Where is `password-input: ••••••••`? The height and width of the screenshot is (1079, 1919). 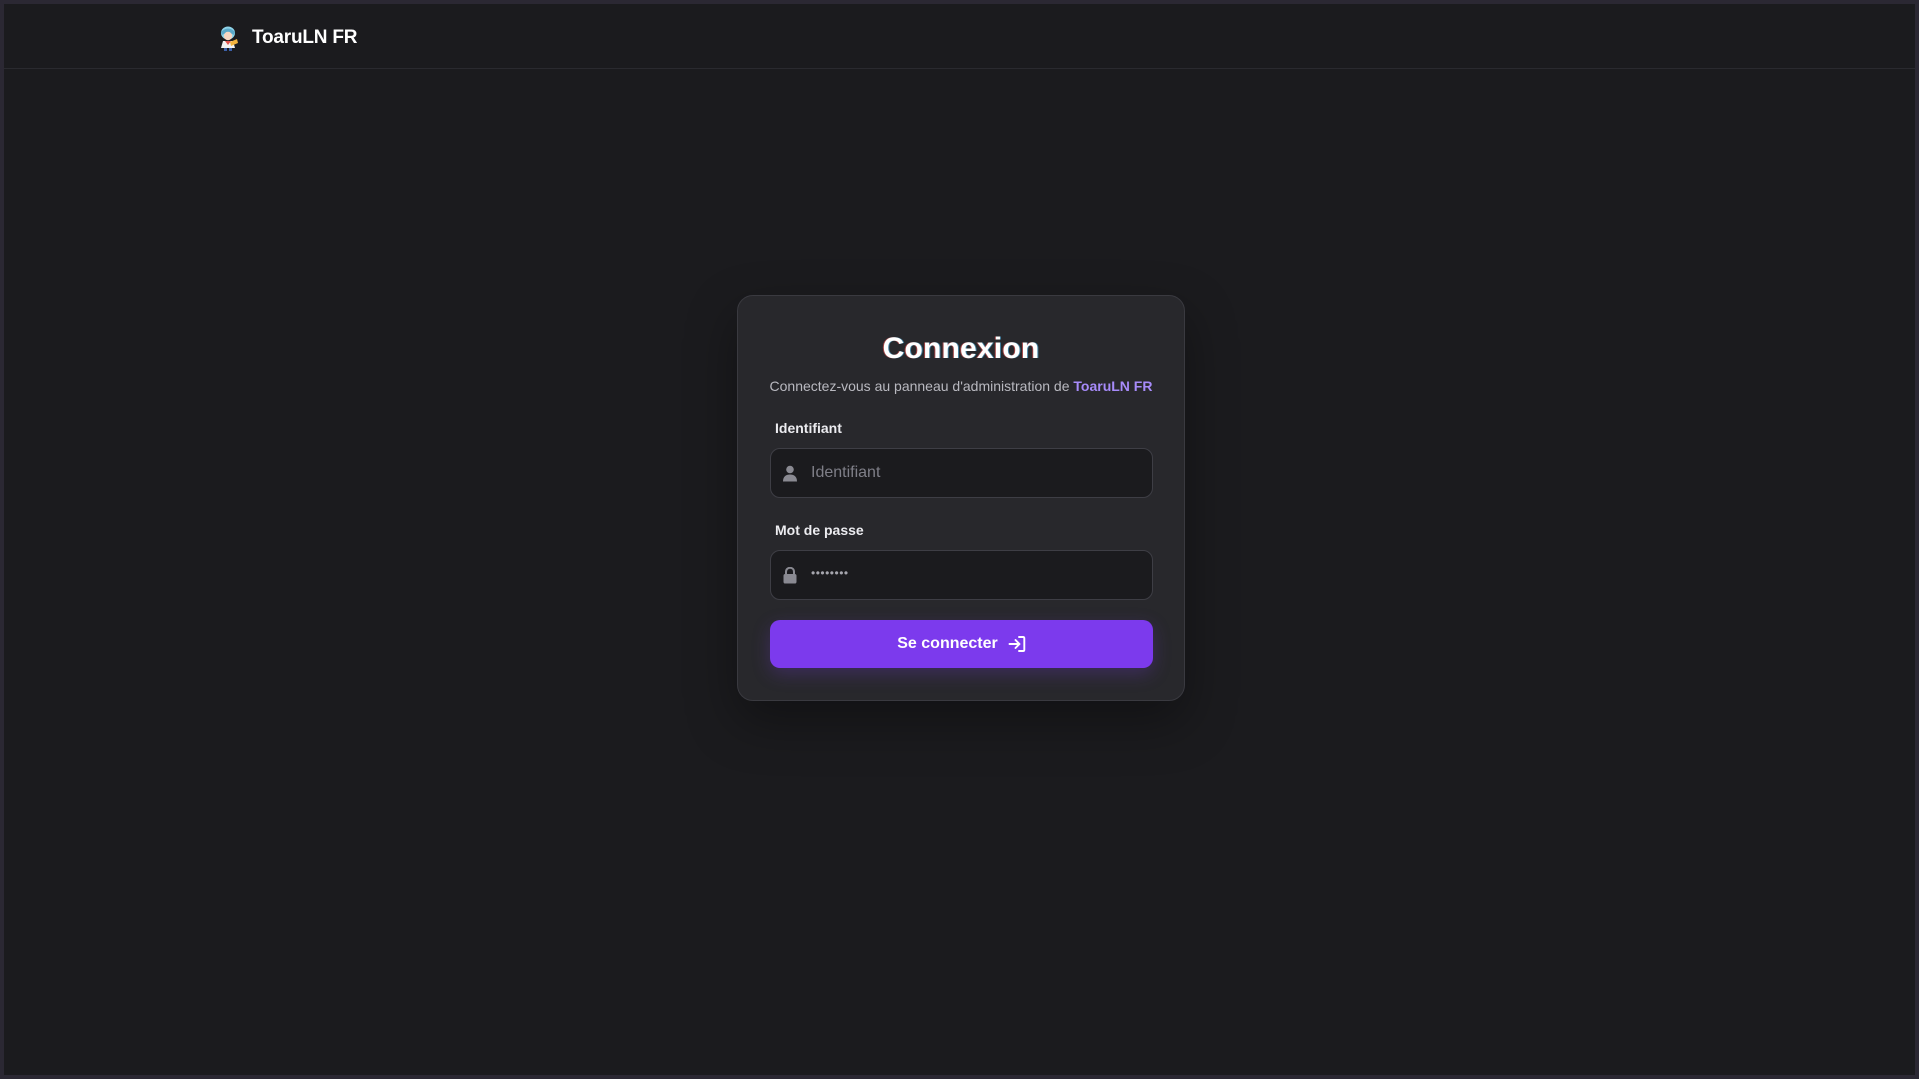 password-input: •••••••• is located at coordinates (830, 573).